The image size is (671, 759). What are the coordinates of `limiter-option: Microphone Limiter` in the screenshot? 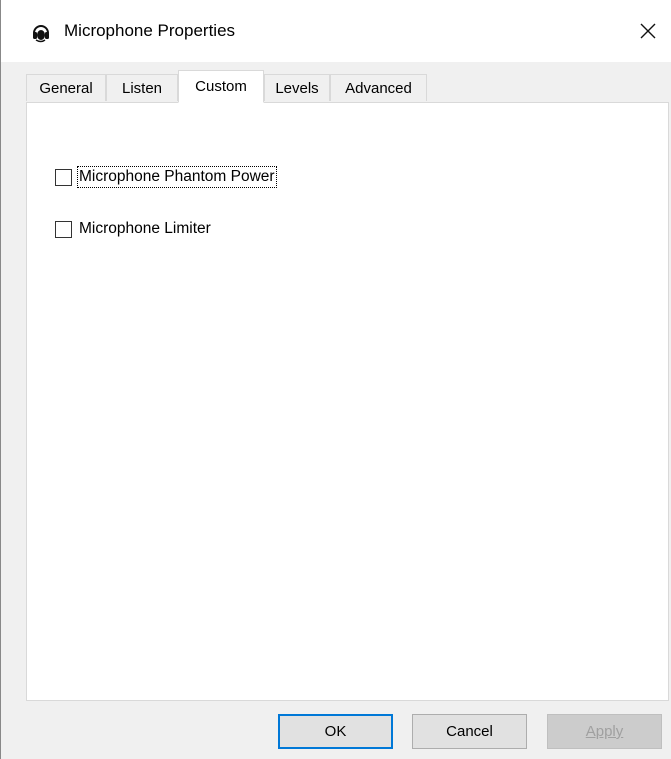 It's located at (133, 229).